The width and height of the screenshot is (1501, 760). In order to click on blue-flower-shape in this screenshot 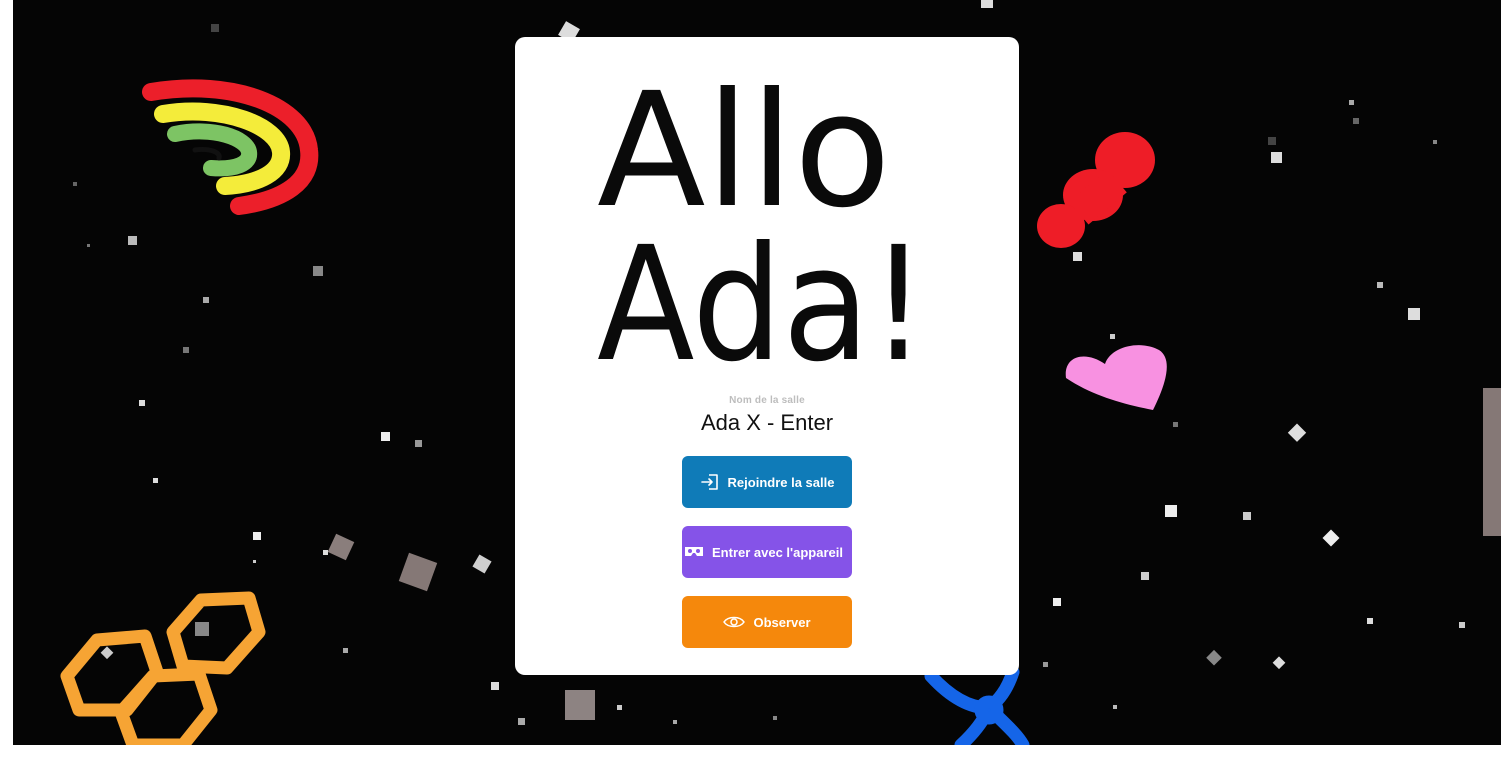, I will do `click(977, 705)`.